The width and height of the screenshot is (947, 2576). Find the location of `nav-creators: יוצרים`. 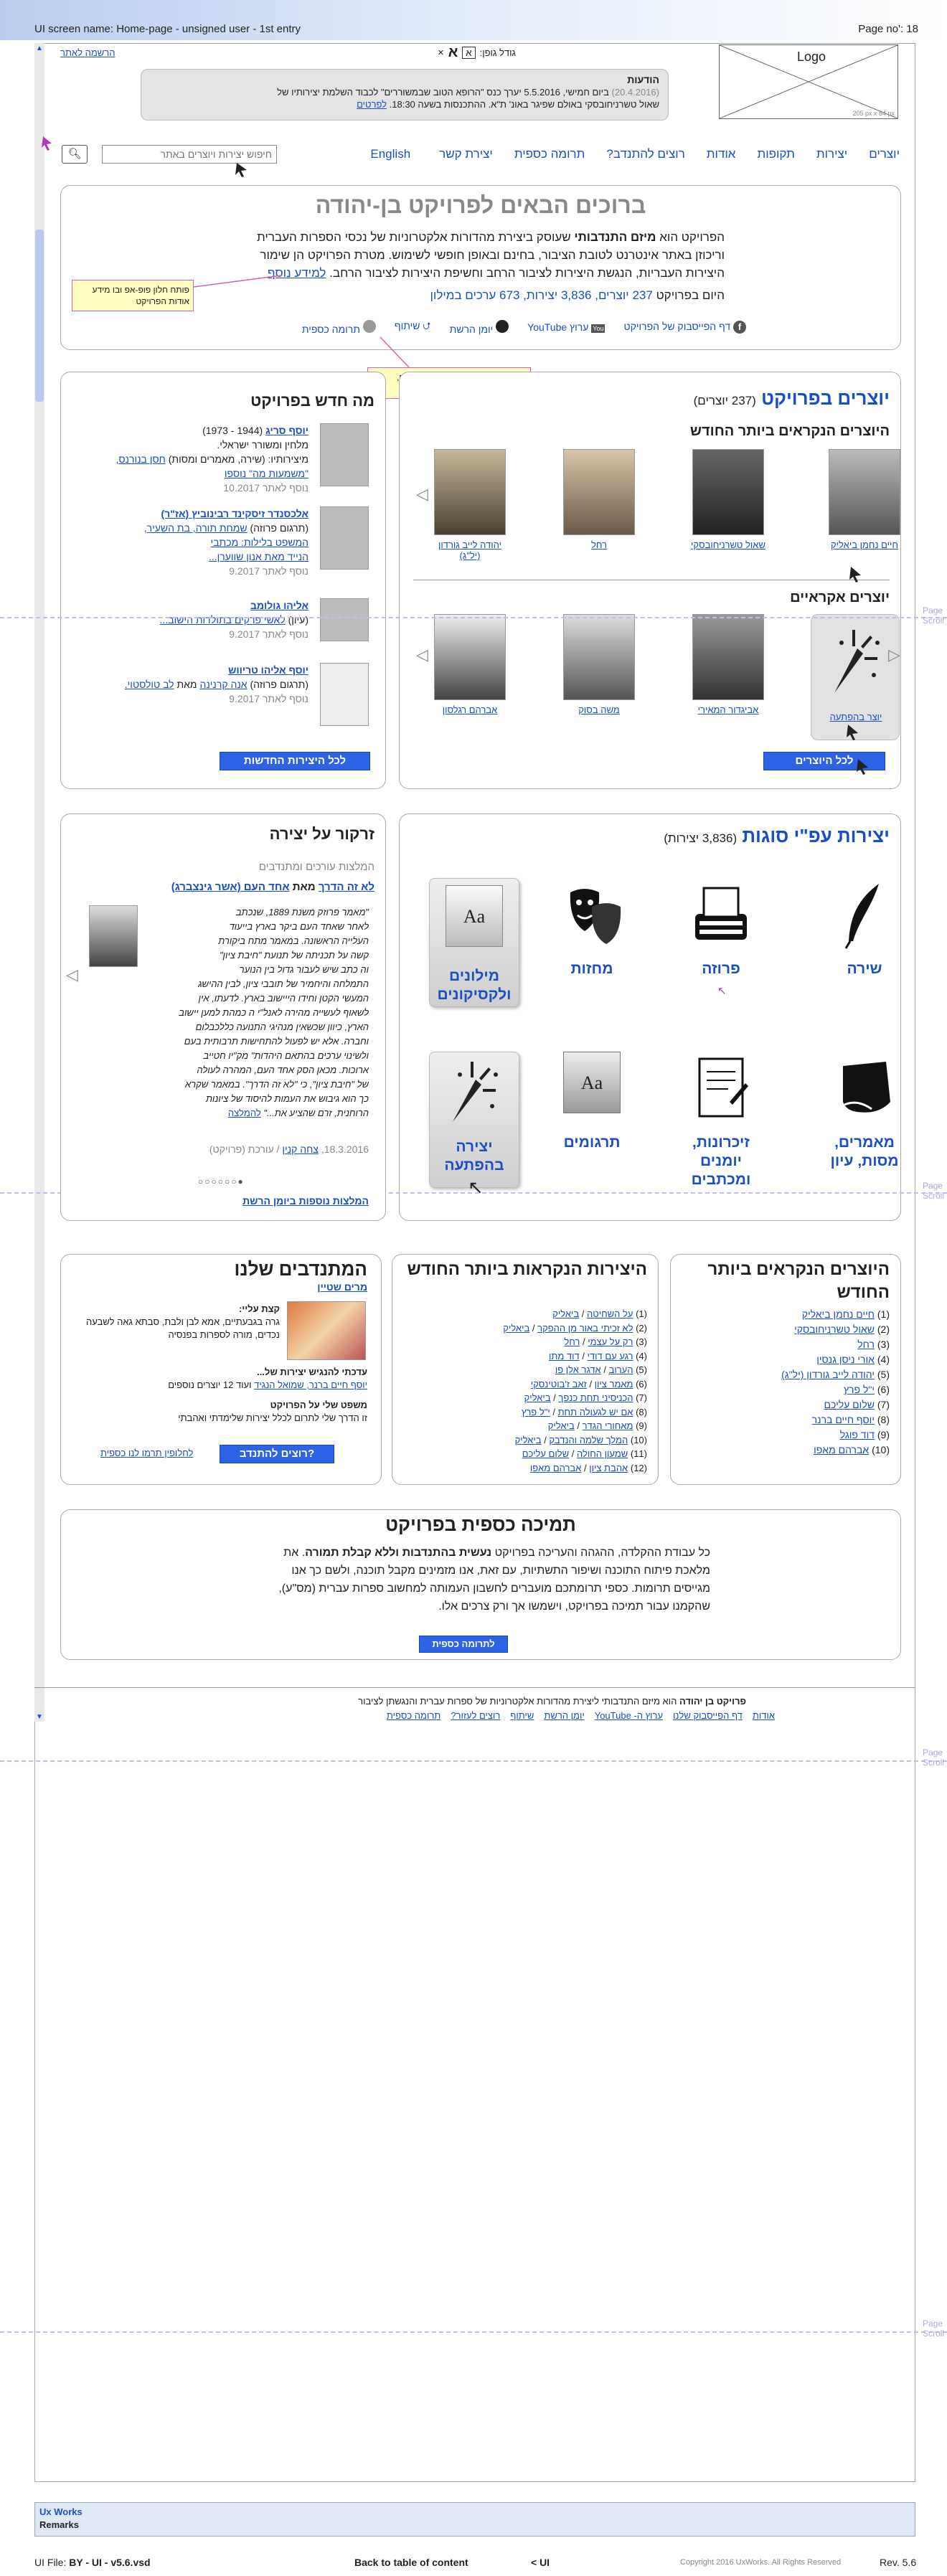

nav-creators: יוצרים is located at coordinates (884, 154).